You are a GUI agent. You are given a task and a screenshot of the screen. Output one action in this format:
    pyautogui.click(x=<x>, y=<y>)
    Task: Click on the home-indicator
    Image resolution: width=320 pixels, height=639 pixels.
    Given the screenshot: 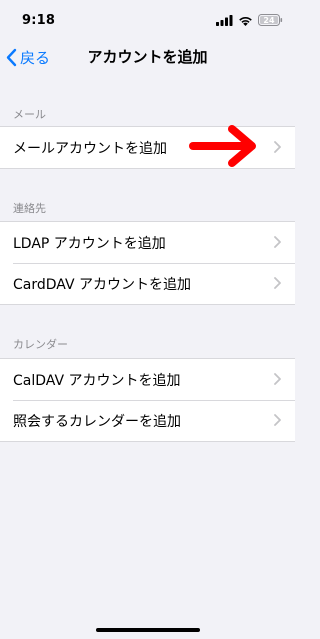 What is the action you would take?
    pyautogui.click(x=148, y=630)
    